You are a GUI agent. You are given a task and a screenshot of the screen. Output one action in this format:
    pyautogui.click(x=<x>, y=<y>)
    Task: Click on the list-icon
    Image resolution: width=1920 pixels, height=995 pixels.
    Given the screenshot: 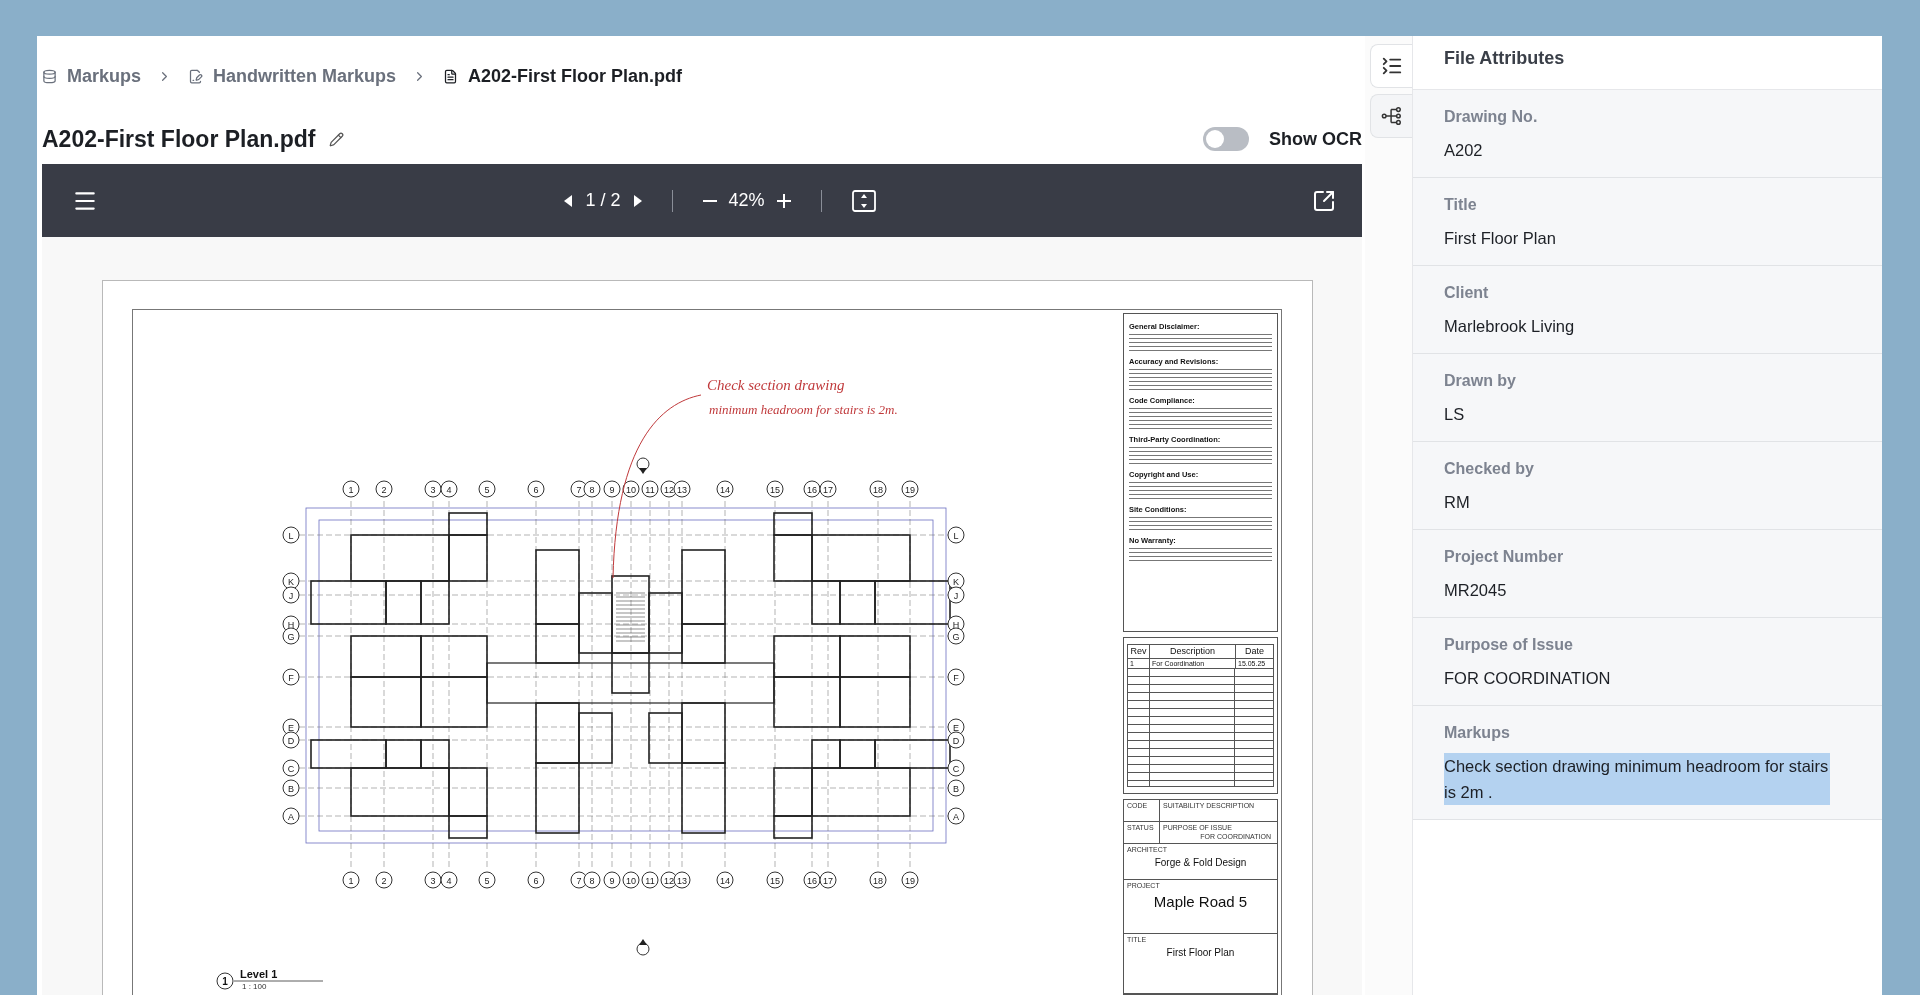 What is the action you would take?
    pyautogui.click(x=1391, y=66)
    